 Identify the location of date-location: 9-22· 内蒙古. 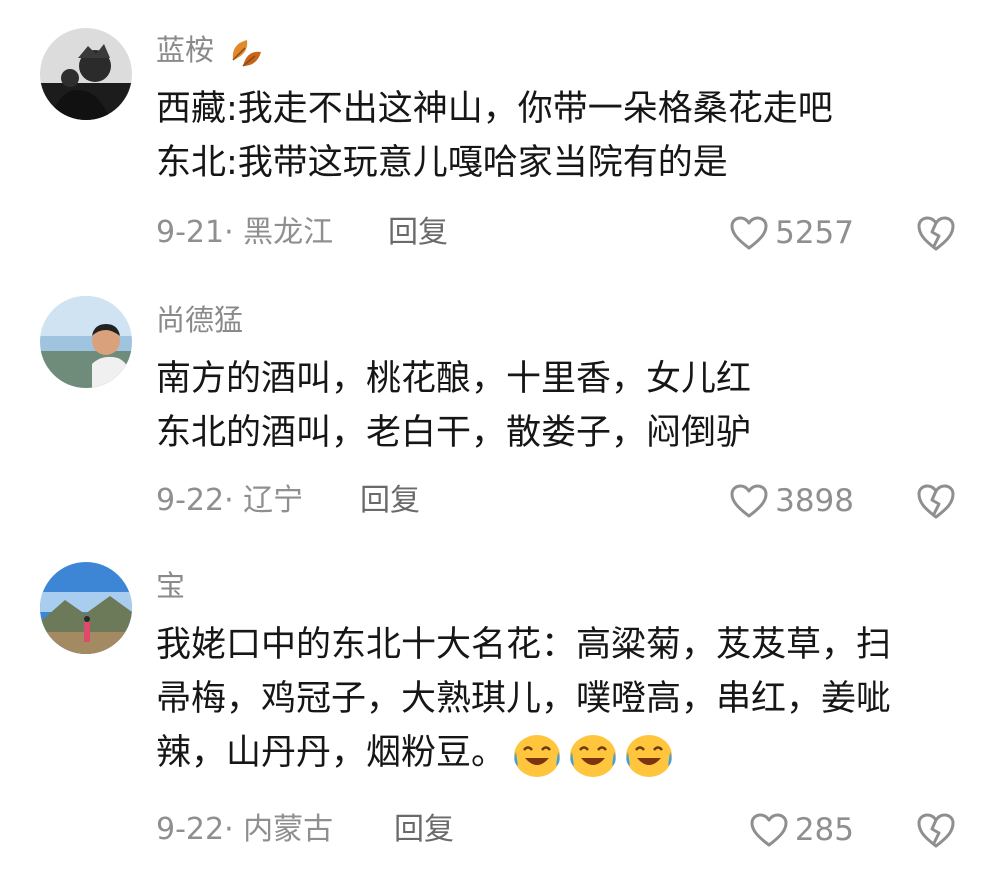
(245, 829).